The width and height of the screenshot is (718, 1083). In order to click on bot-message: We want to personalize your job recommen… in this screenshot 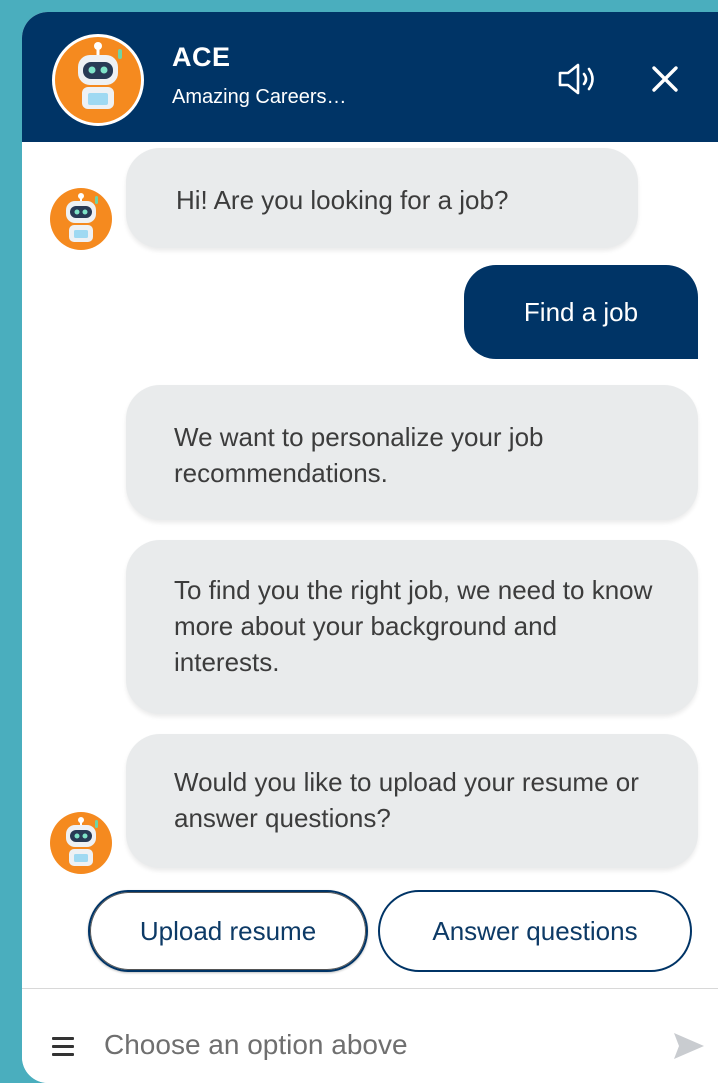, I will do `click(412, 452)`.